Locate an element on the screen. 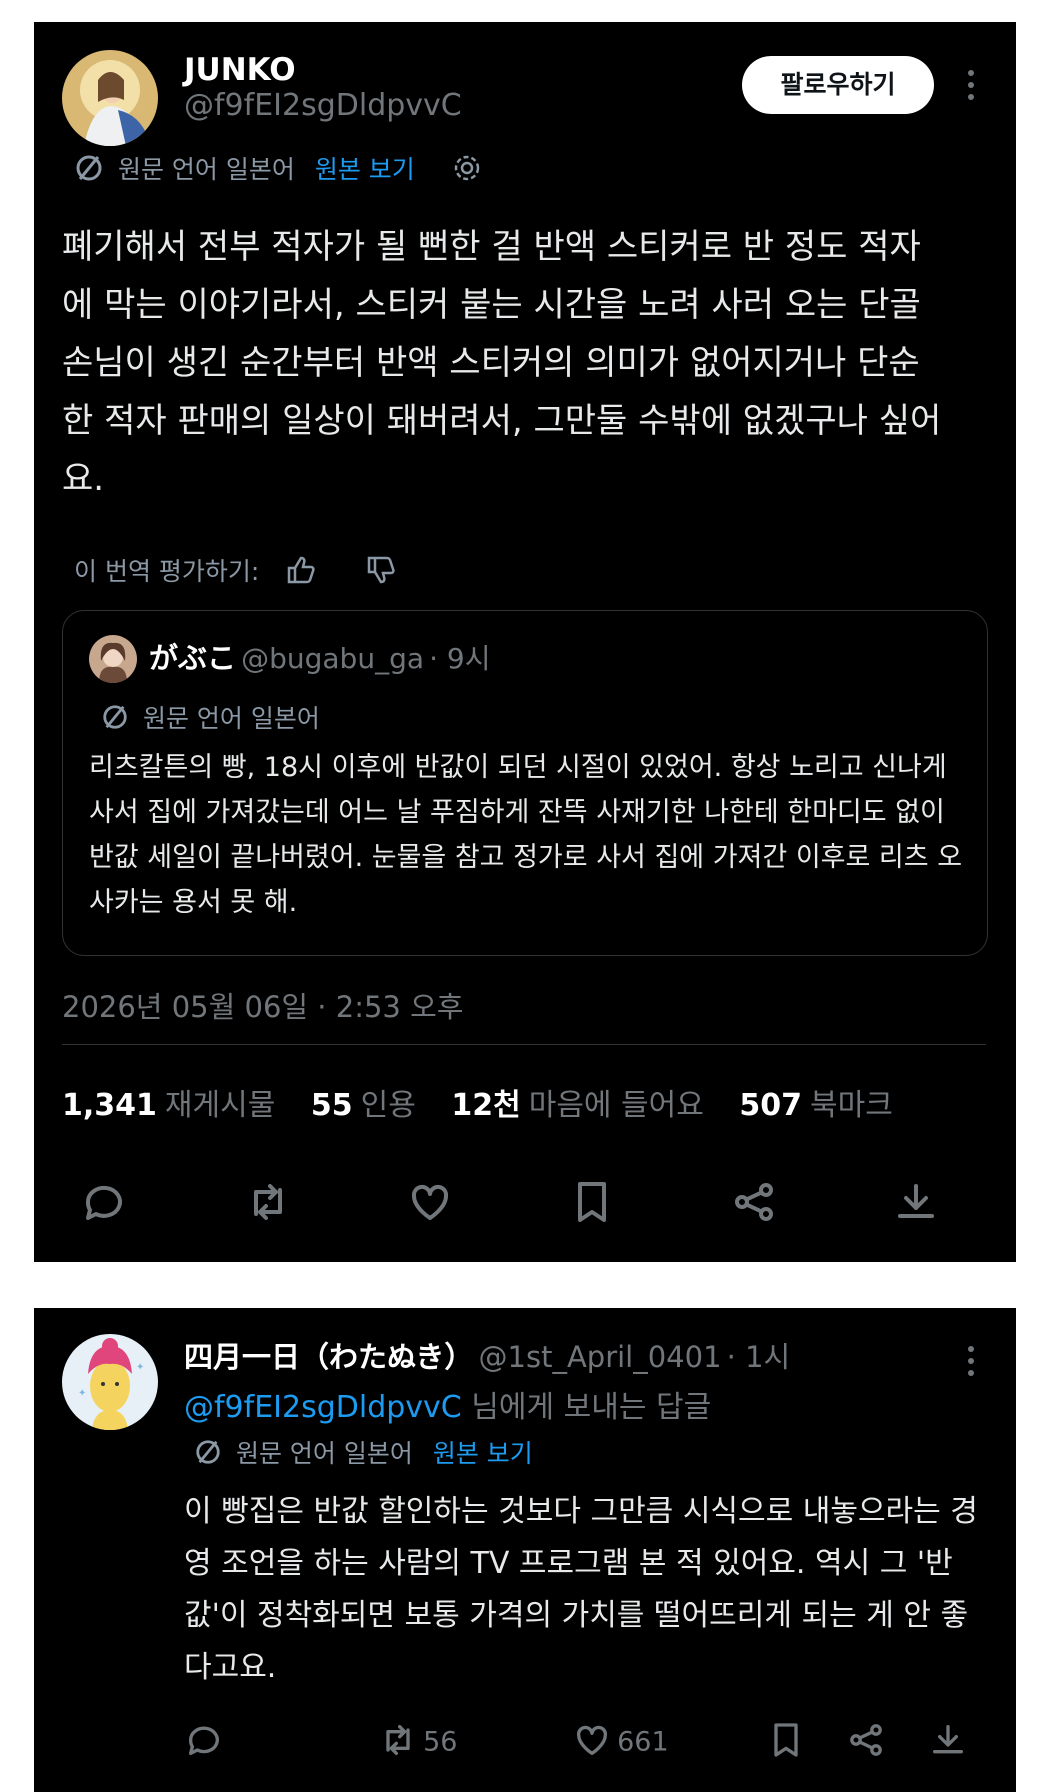 The height and width of the screenshot is (1792, 1050). author-handle: @1st_April_0401 is located at coordinates (600, 1357).